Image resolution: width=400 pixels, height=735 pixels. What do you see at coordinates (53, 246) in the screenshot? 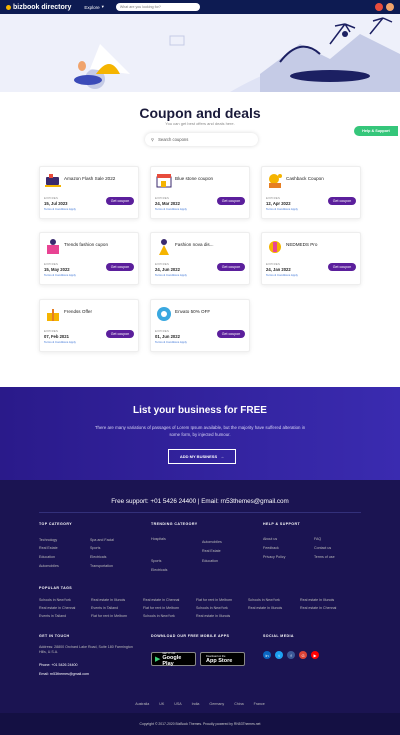
I see `fashion-coupon-icon` at bounding box center [53, 246].